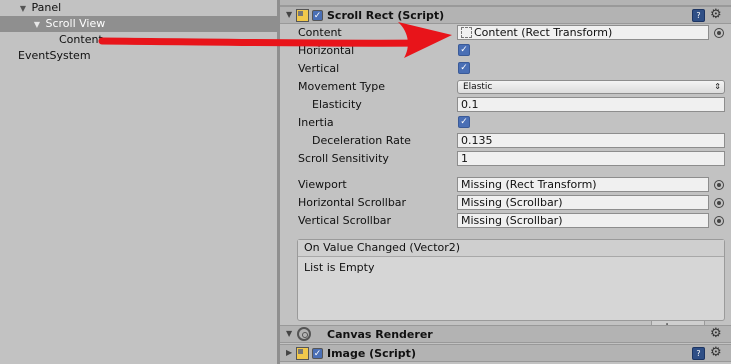 This screenshot has height=364, width=731. Describe the element at coordinates (322, 184) in the screenshot. I see `viewport-label: Viewport` at that location.